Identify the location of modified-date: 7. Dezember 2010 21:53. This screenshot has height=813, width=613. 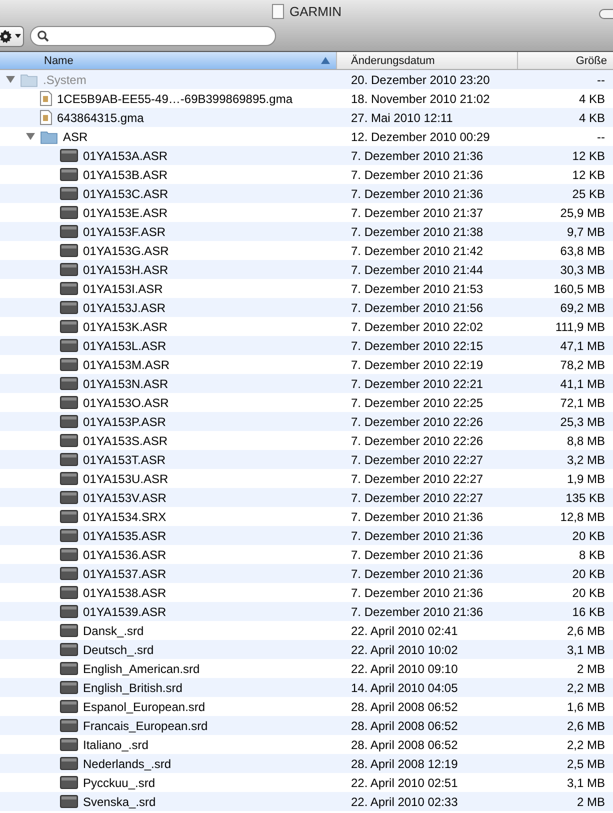
(417, 289).